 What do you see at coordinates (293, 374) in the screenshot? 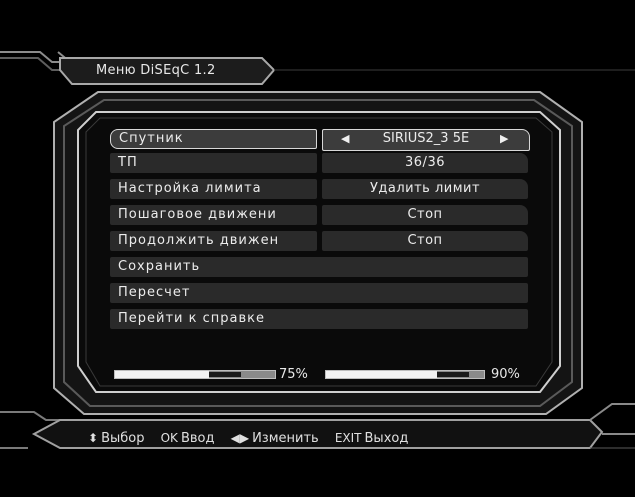
I see `signal-strength-value: 75%` at bounding box center [293, 374].